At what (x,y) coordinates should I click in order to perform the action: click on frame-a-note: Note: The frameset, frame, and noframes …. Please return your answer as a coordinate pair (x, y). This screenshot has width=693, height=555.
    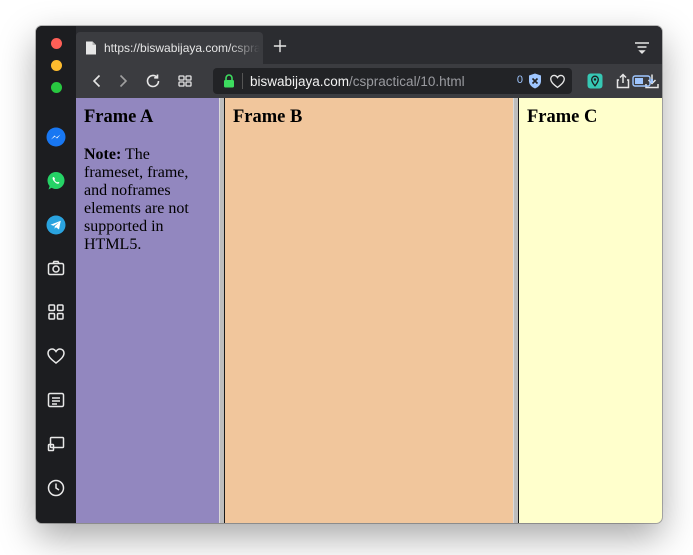
    Looking at the image, I should click on (147, 200).